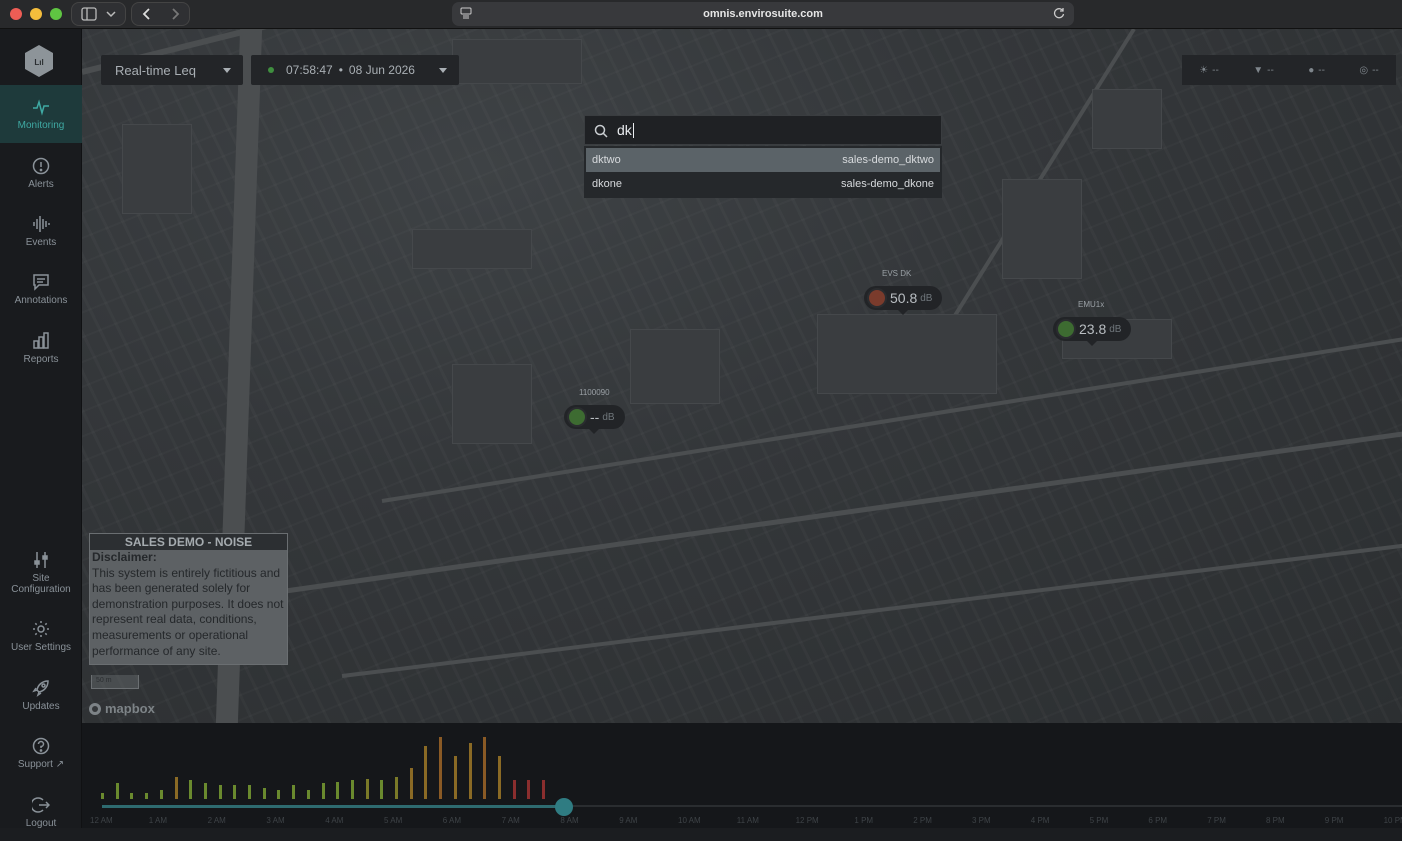 The height and width of the screenshot is (841, 1402). Describe the element at coordinates (275, 820) in the screenshot. I see `timeline-tick-label: 3 AM` at that location.